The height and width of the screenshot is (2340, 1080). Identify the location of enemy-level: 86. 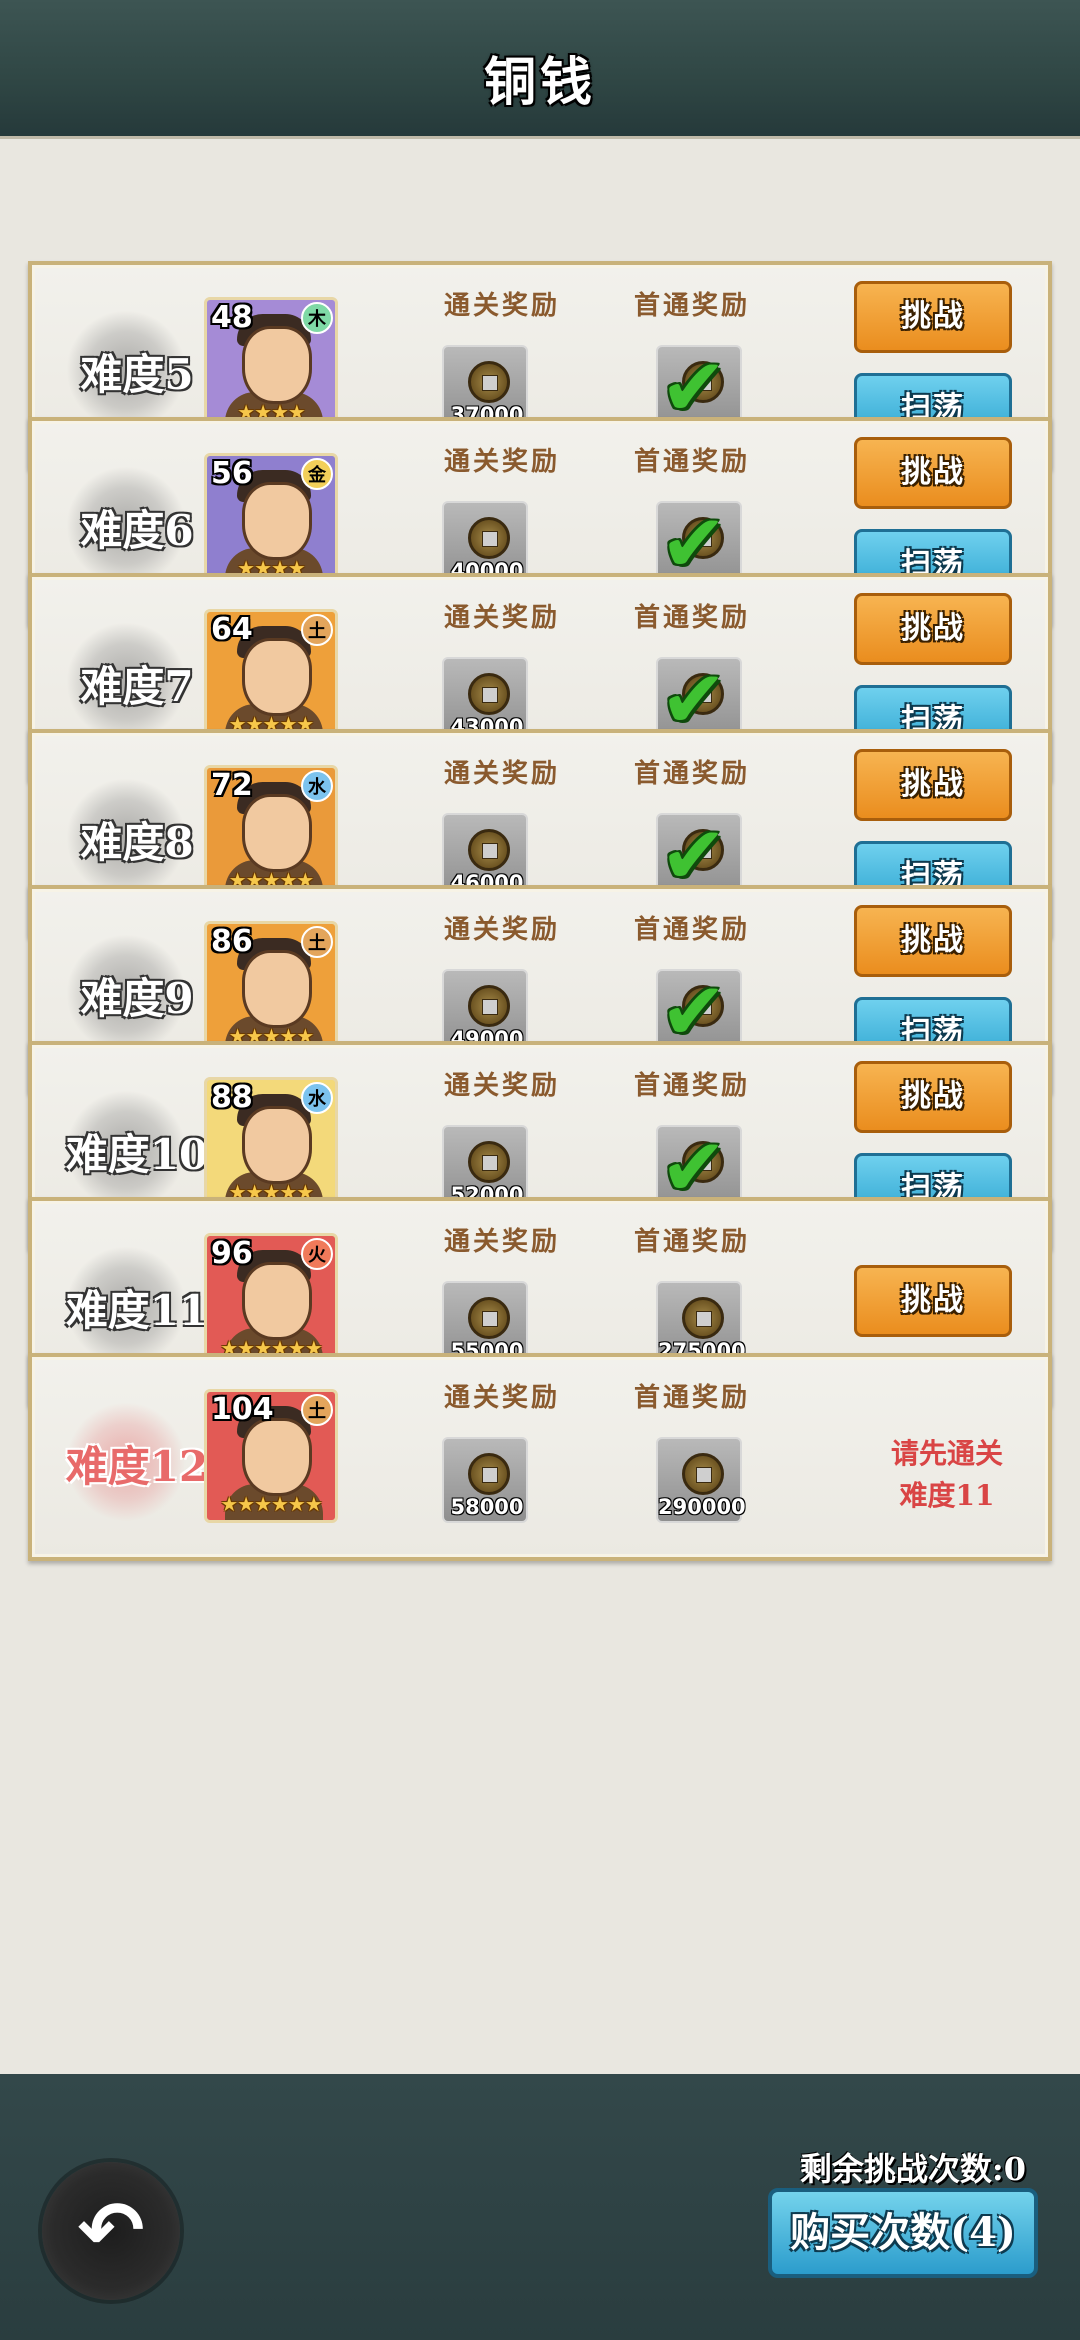
(232, 941).